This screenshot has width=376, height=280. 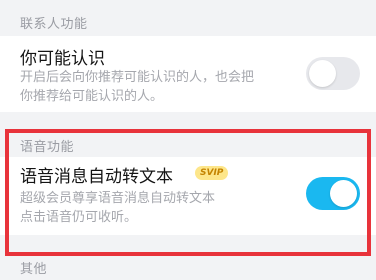 I want to click on svip-badge: SVIP, so click(x=212, y=173).